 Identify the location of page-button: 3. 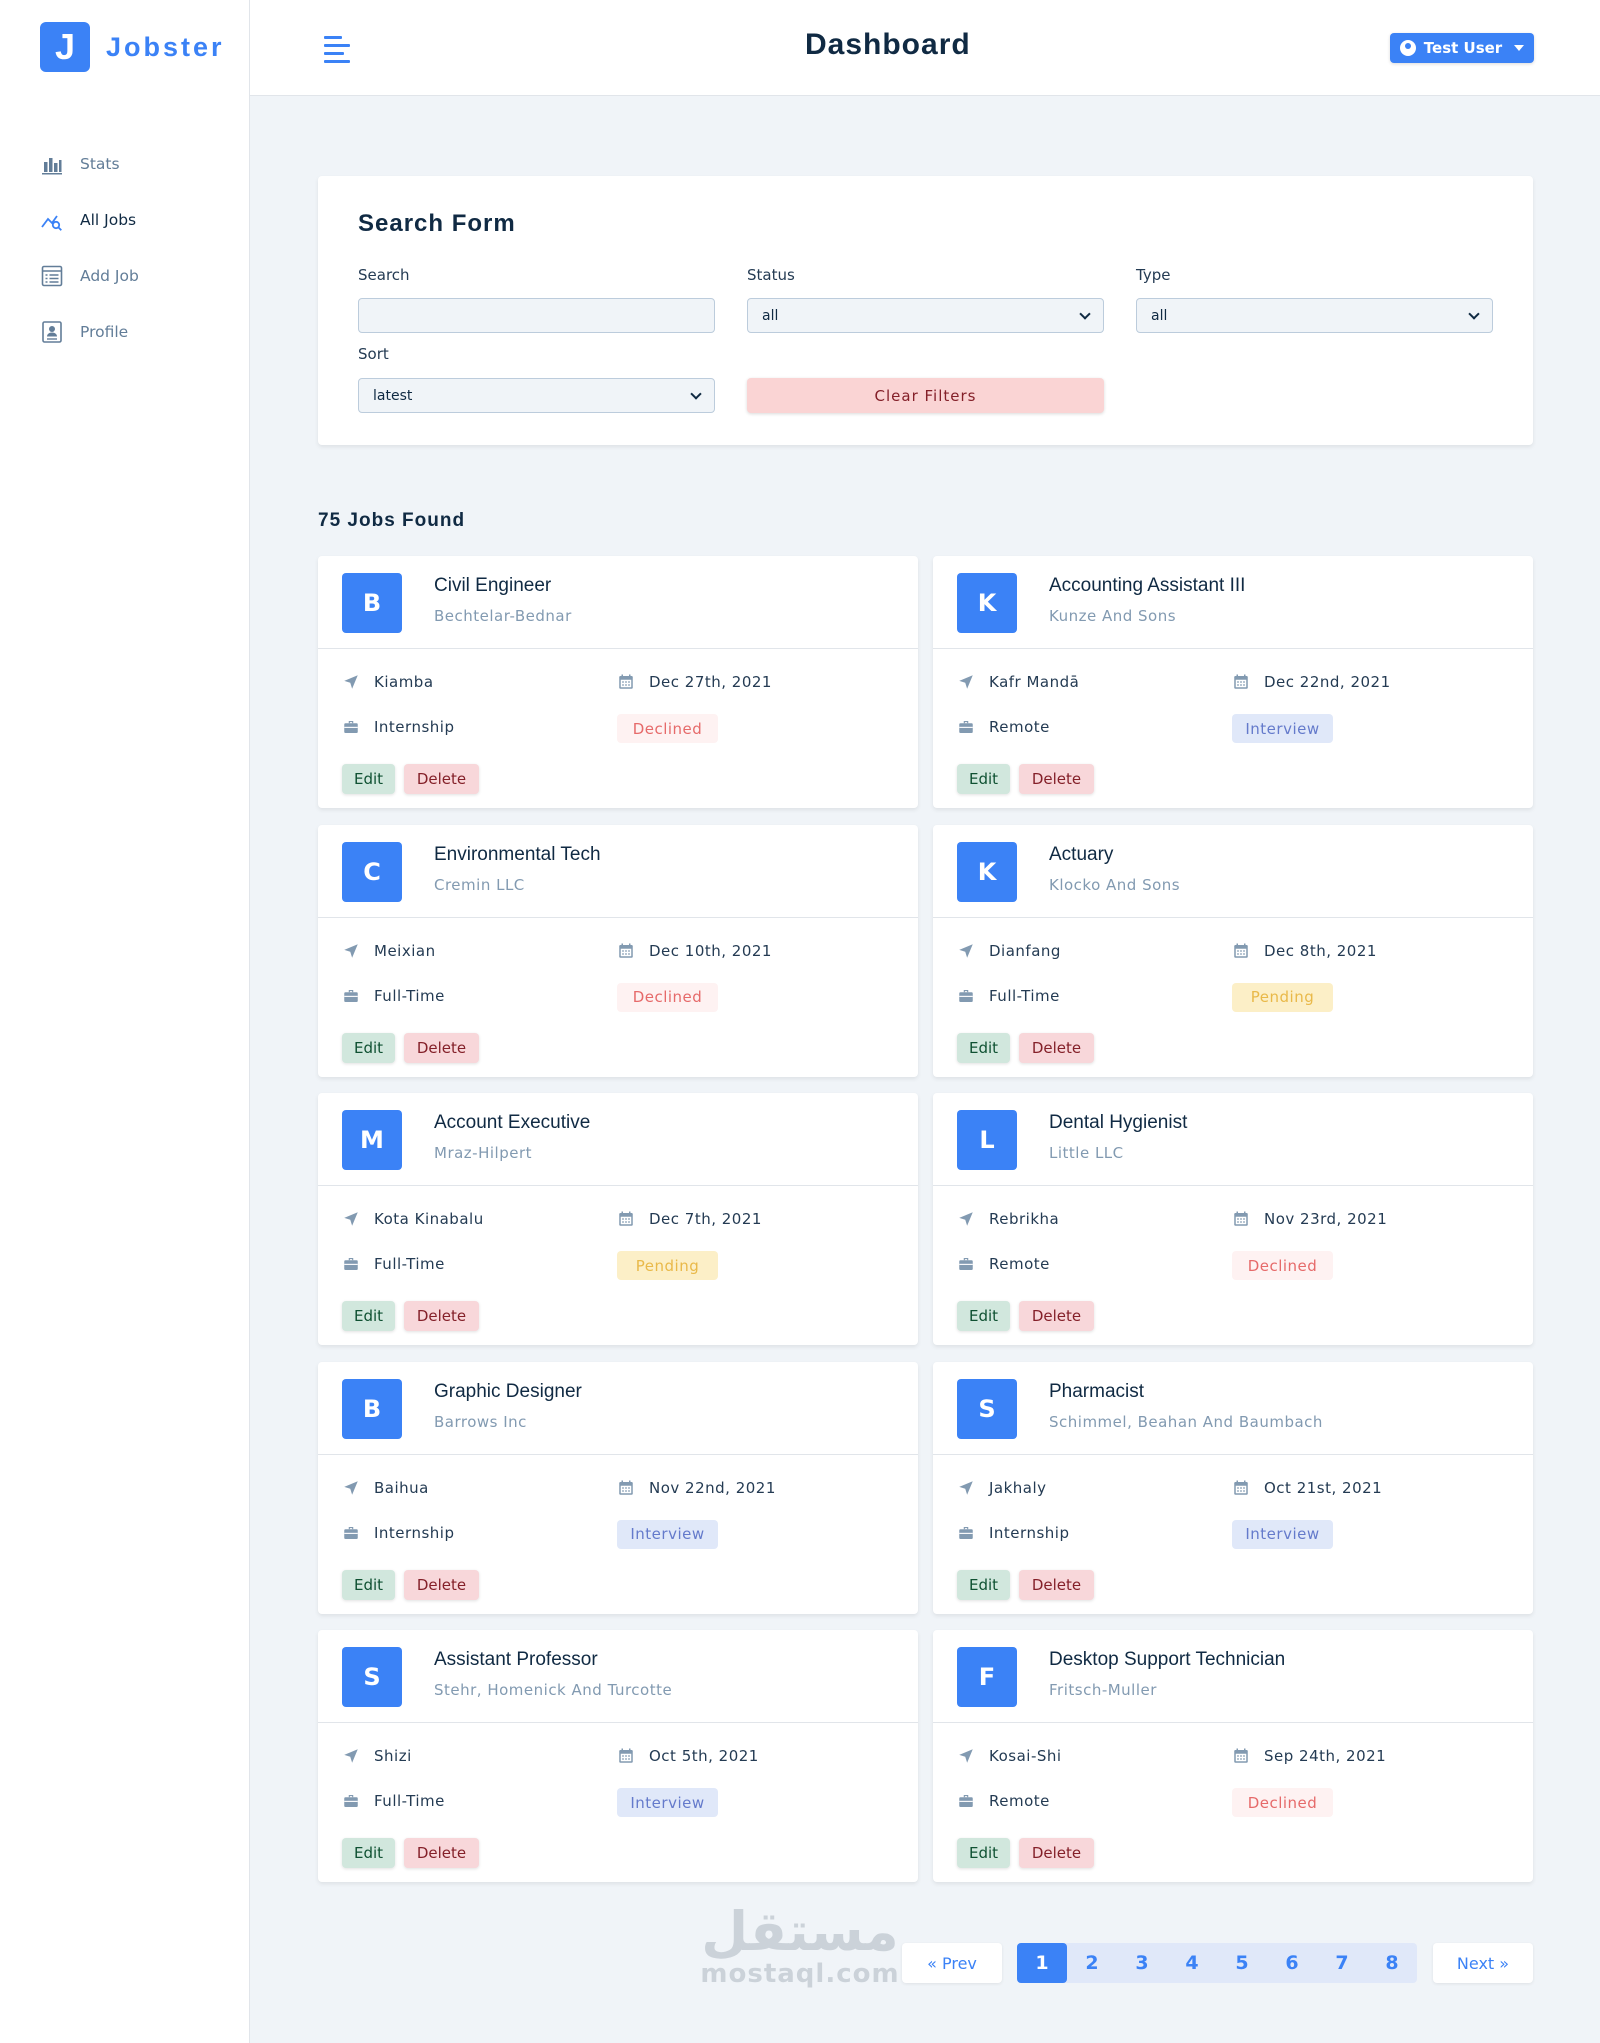
(1142, 1963).